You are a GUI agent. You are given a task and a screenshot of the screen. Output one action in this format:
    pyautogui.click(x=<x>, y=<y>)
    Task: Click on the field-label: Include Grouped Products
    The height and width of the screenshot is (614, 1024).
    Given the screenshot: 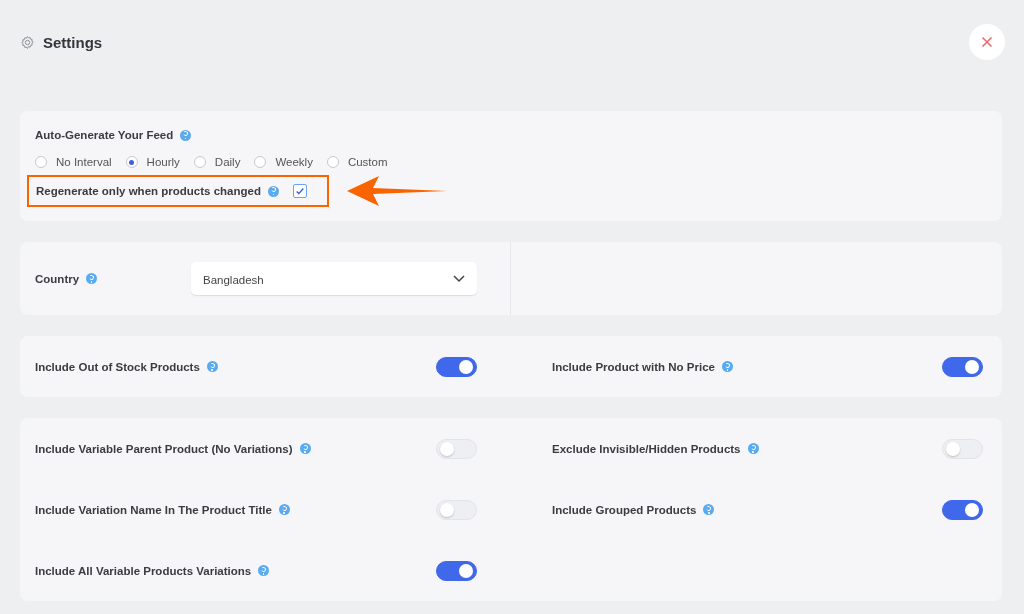 What is the action you would take?
    pyautogui.click(x=624, y=509)
    